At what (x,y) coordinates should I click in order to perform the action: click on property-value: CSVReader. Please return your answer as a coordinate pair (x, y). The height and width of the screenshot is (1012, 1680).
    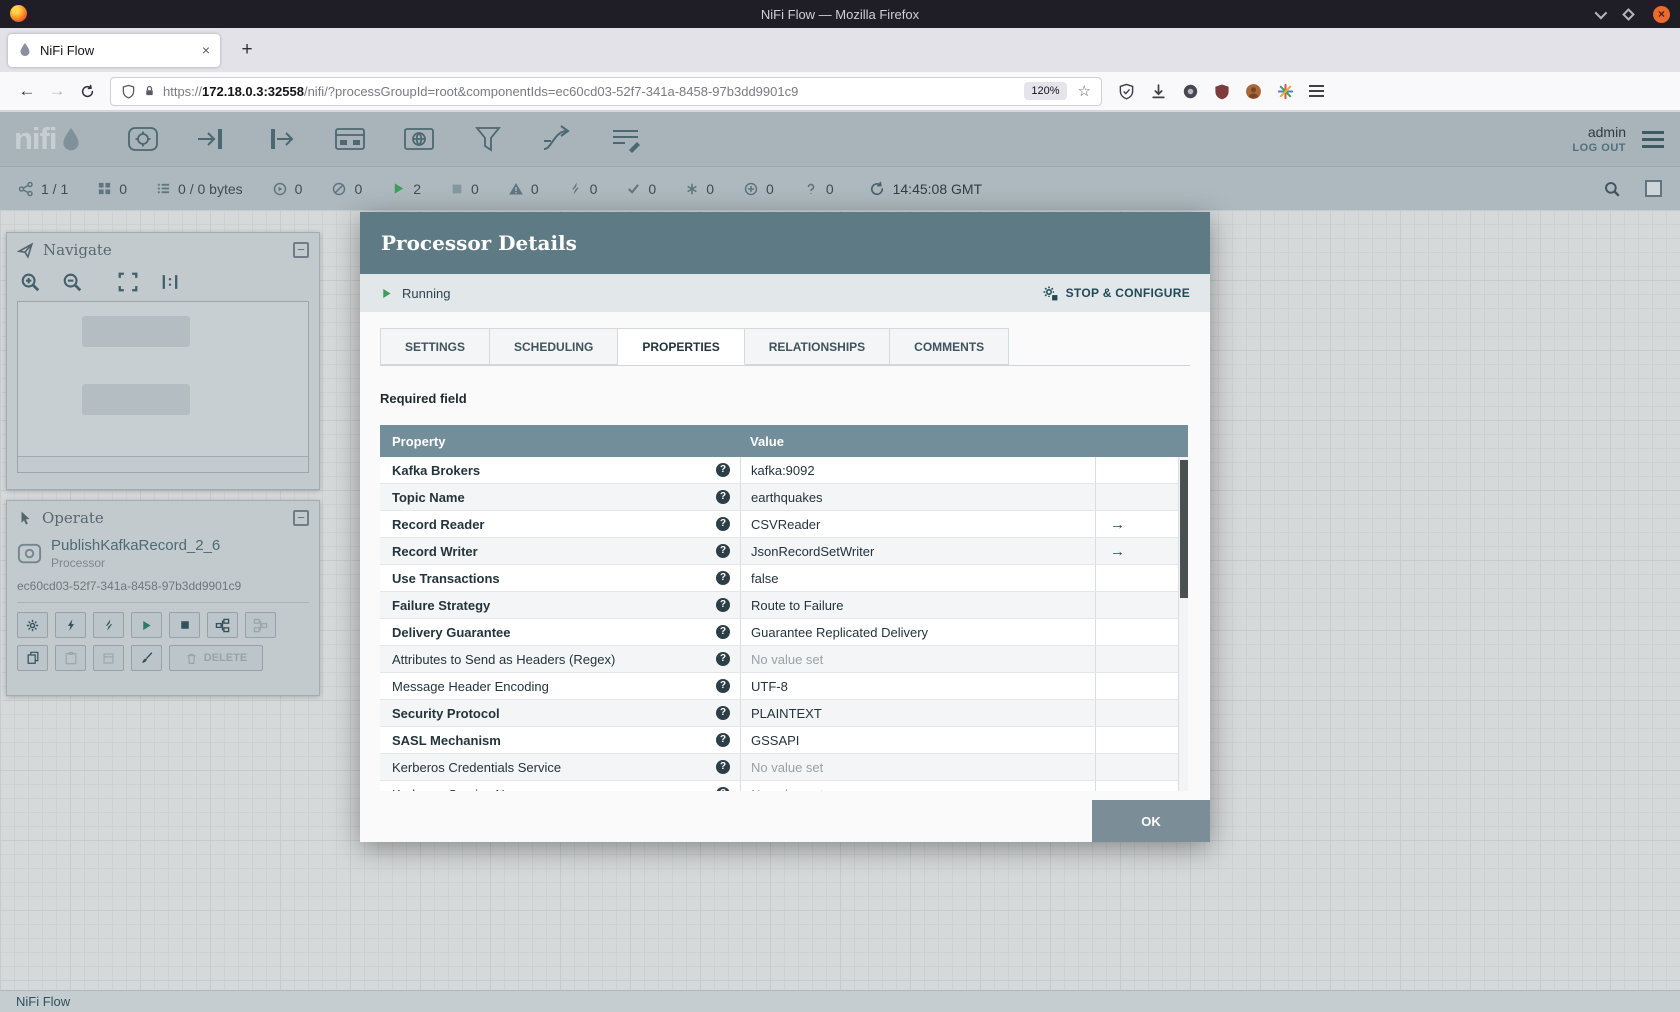
    Looking at the image, I should click on (917, 524).